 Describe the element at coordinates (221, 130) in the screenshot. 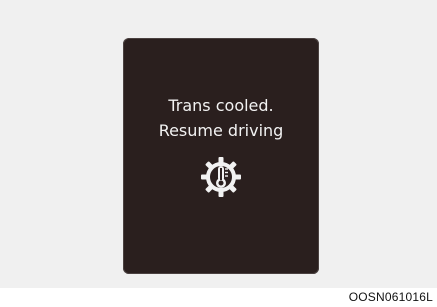

I see `message-line-2: Resume driving` at that location.